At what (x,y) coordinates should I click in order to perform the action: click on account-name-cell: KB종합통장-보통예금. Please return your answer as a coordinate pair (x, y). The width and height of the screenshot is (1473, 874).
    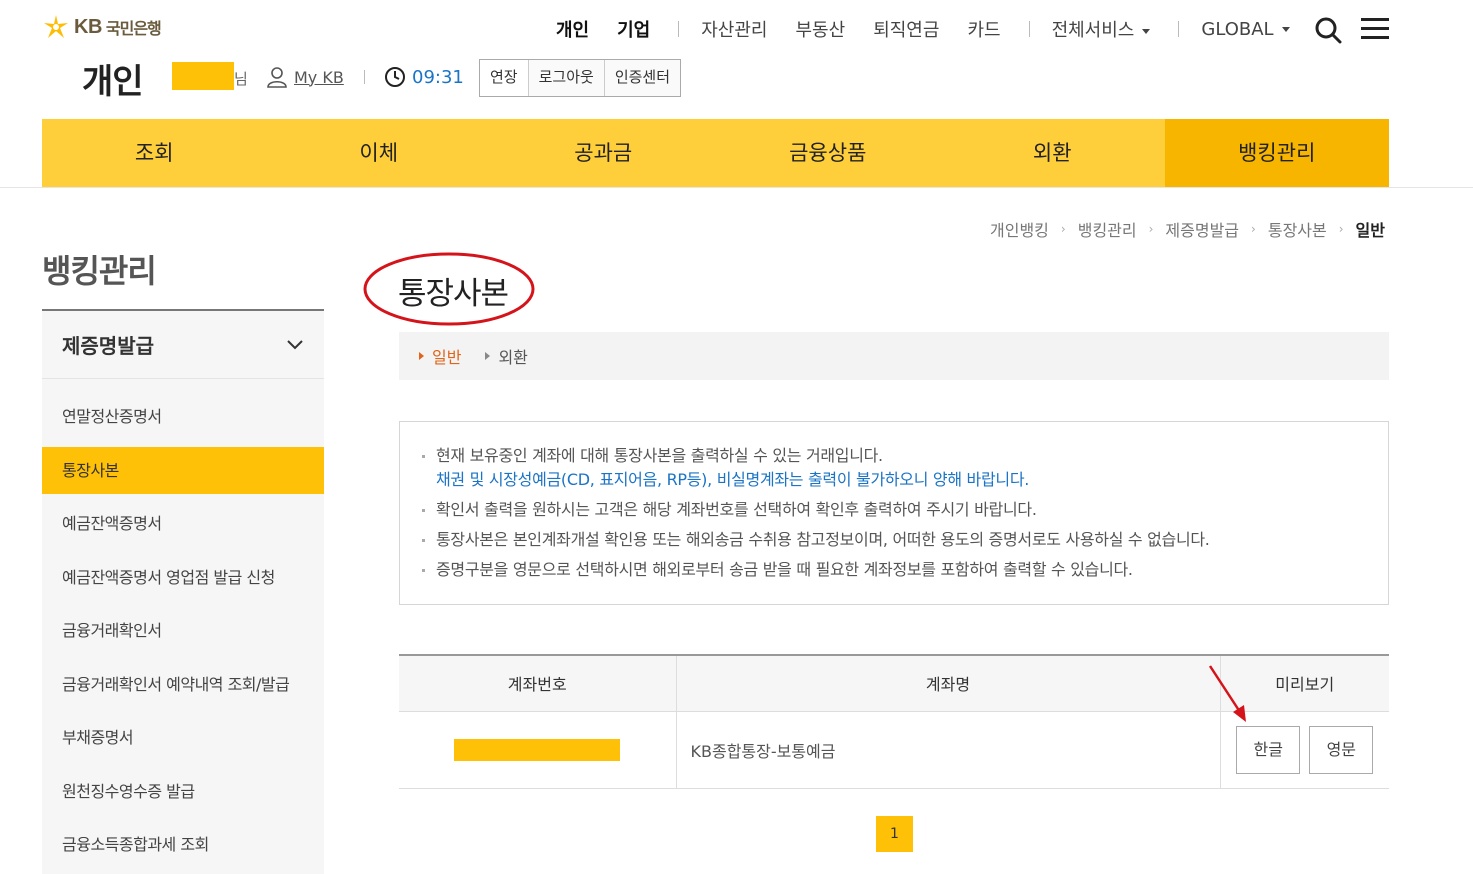
    Looking at the image, I should click on (947, 750).